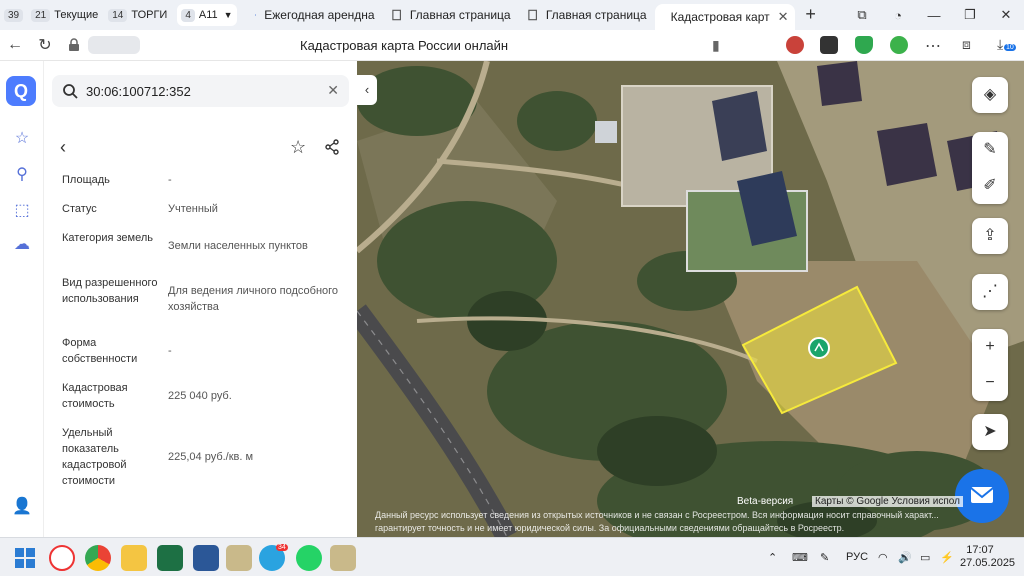 This screenshot has height=576, width=1024. What do you see at coordinates (211, 457) in the screenshot?
I see `field-value: 225,04 руб./кв. м` at bounding box center [211, 457].